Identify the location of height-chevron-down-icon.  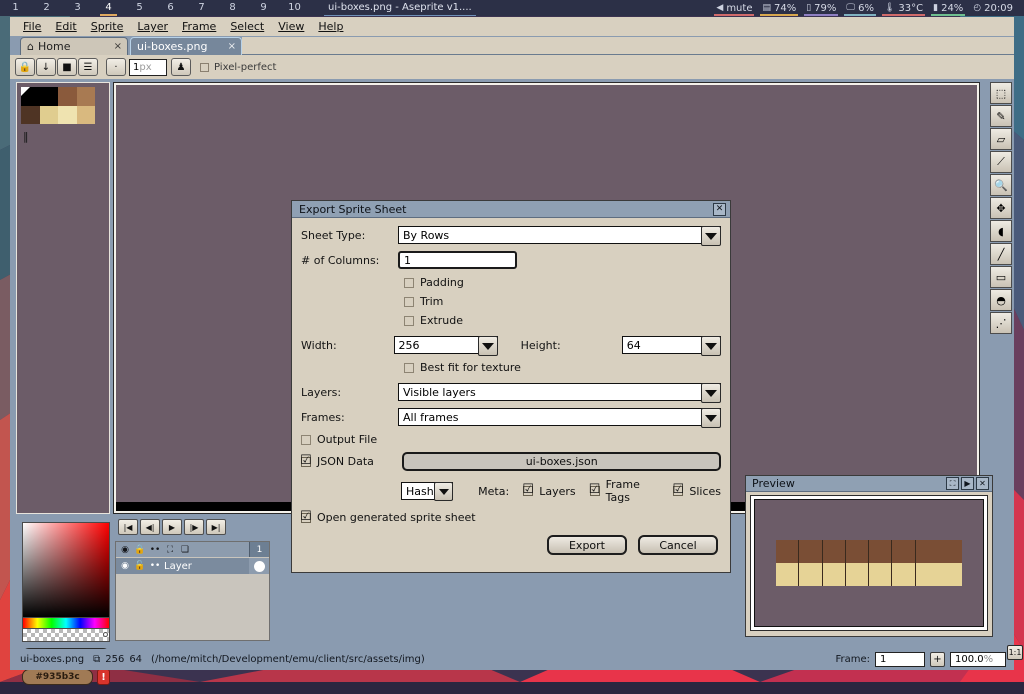
(711, 346).